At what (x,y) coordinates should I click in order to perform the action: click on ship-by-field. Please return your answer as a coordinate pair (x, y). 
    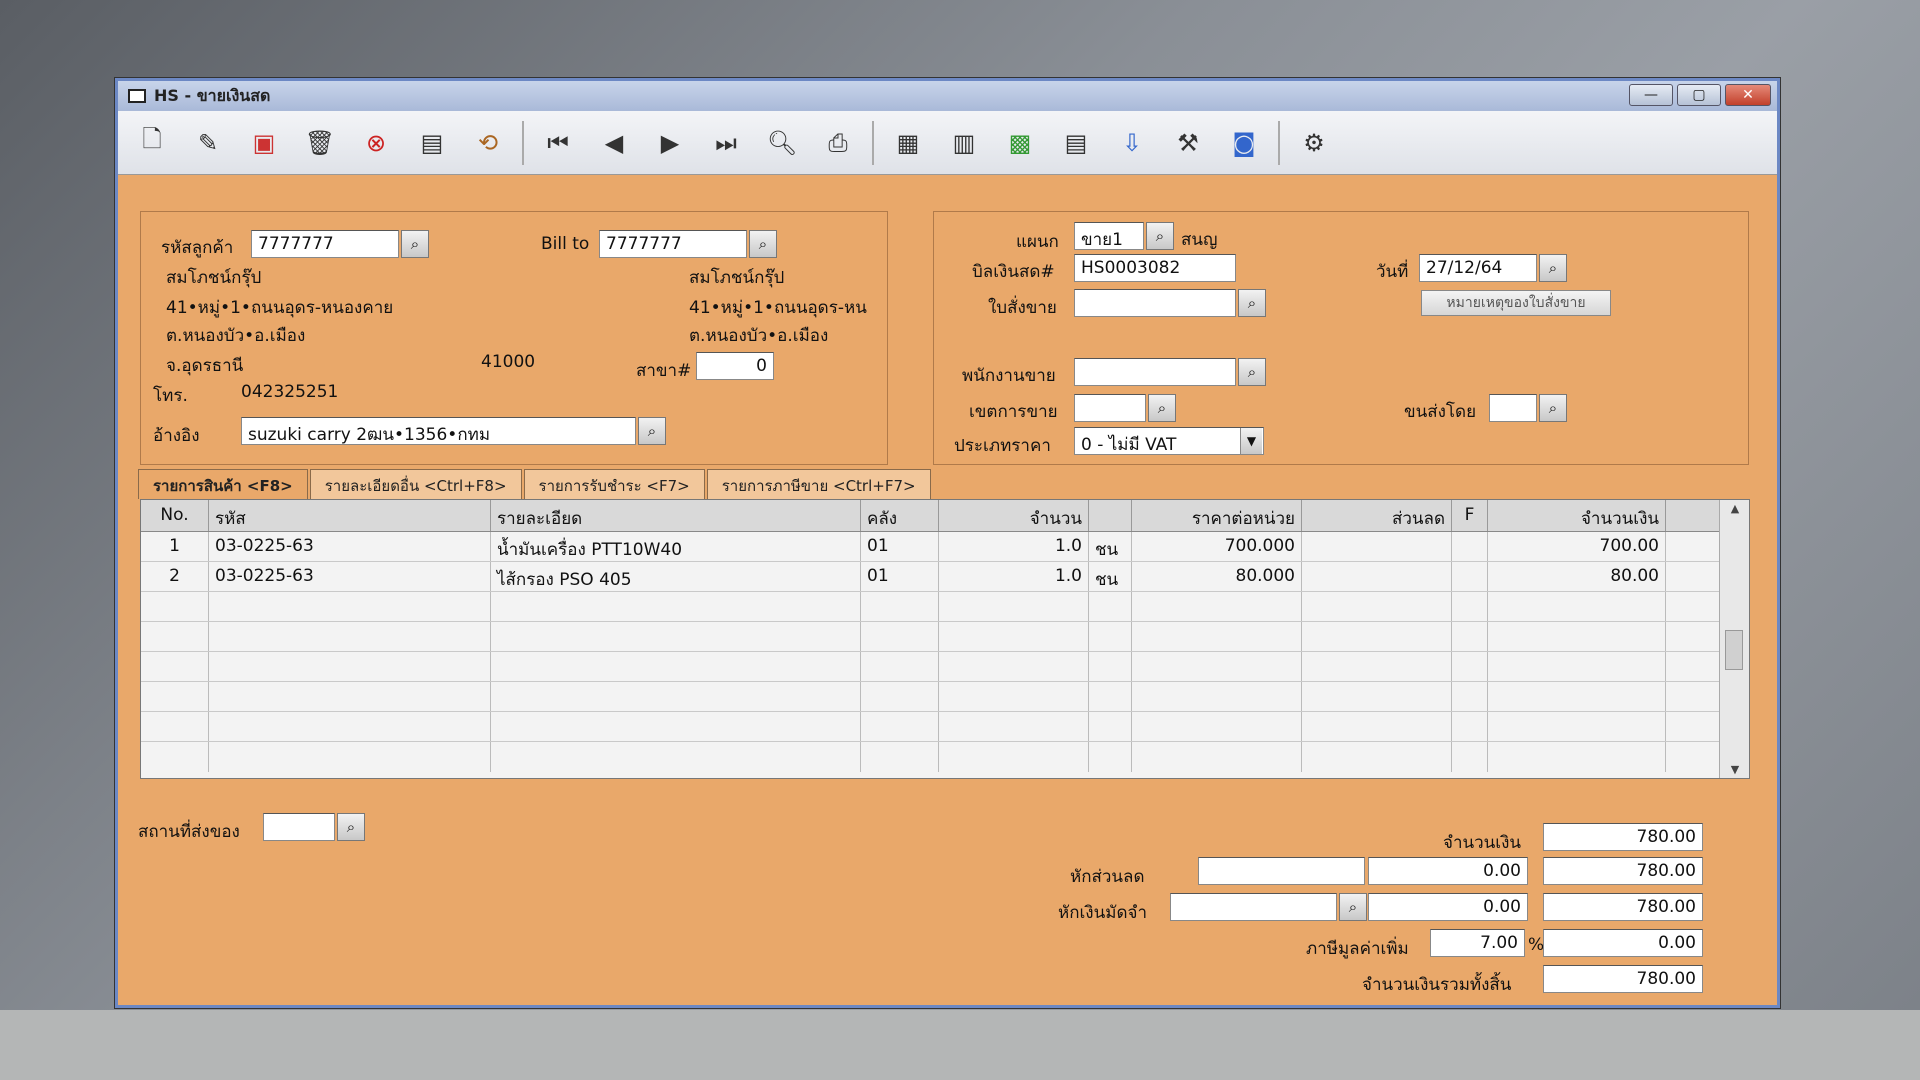
    Looking at the image, I should click on (1513, 408).